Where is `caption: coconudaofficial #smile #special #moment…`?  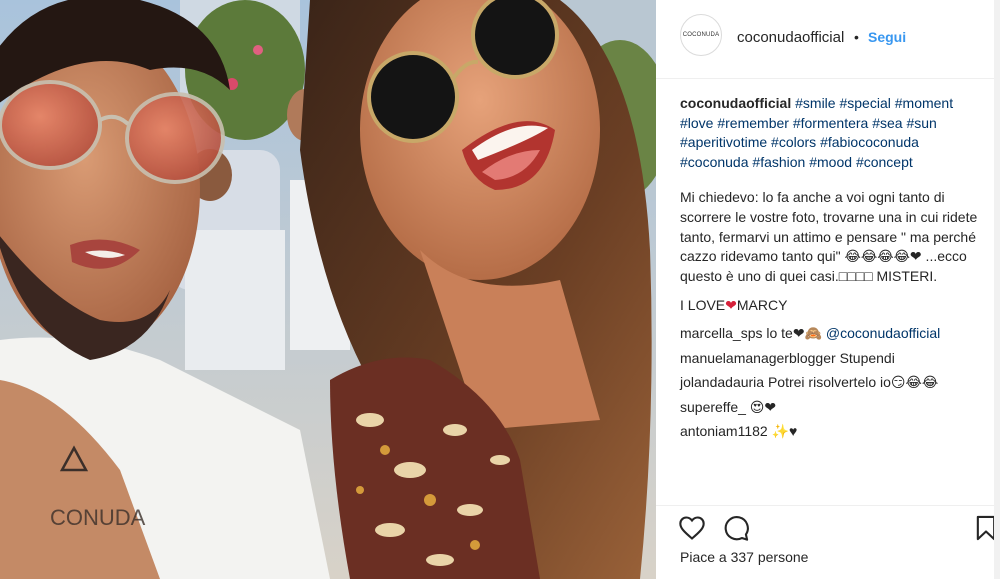
caption: coconudaofficial #smile #special #moment… is located at coordinates (835, 205).